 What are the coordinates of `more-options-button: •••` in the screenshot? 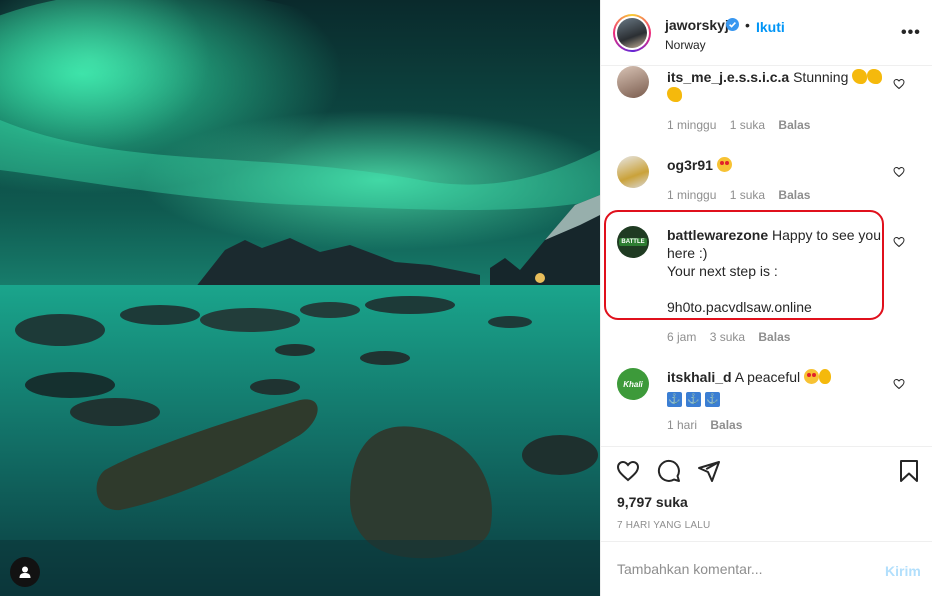 It's located at (911, 33).